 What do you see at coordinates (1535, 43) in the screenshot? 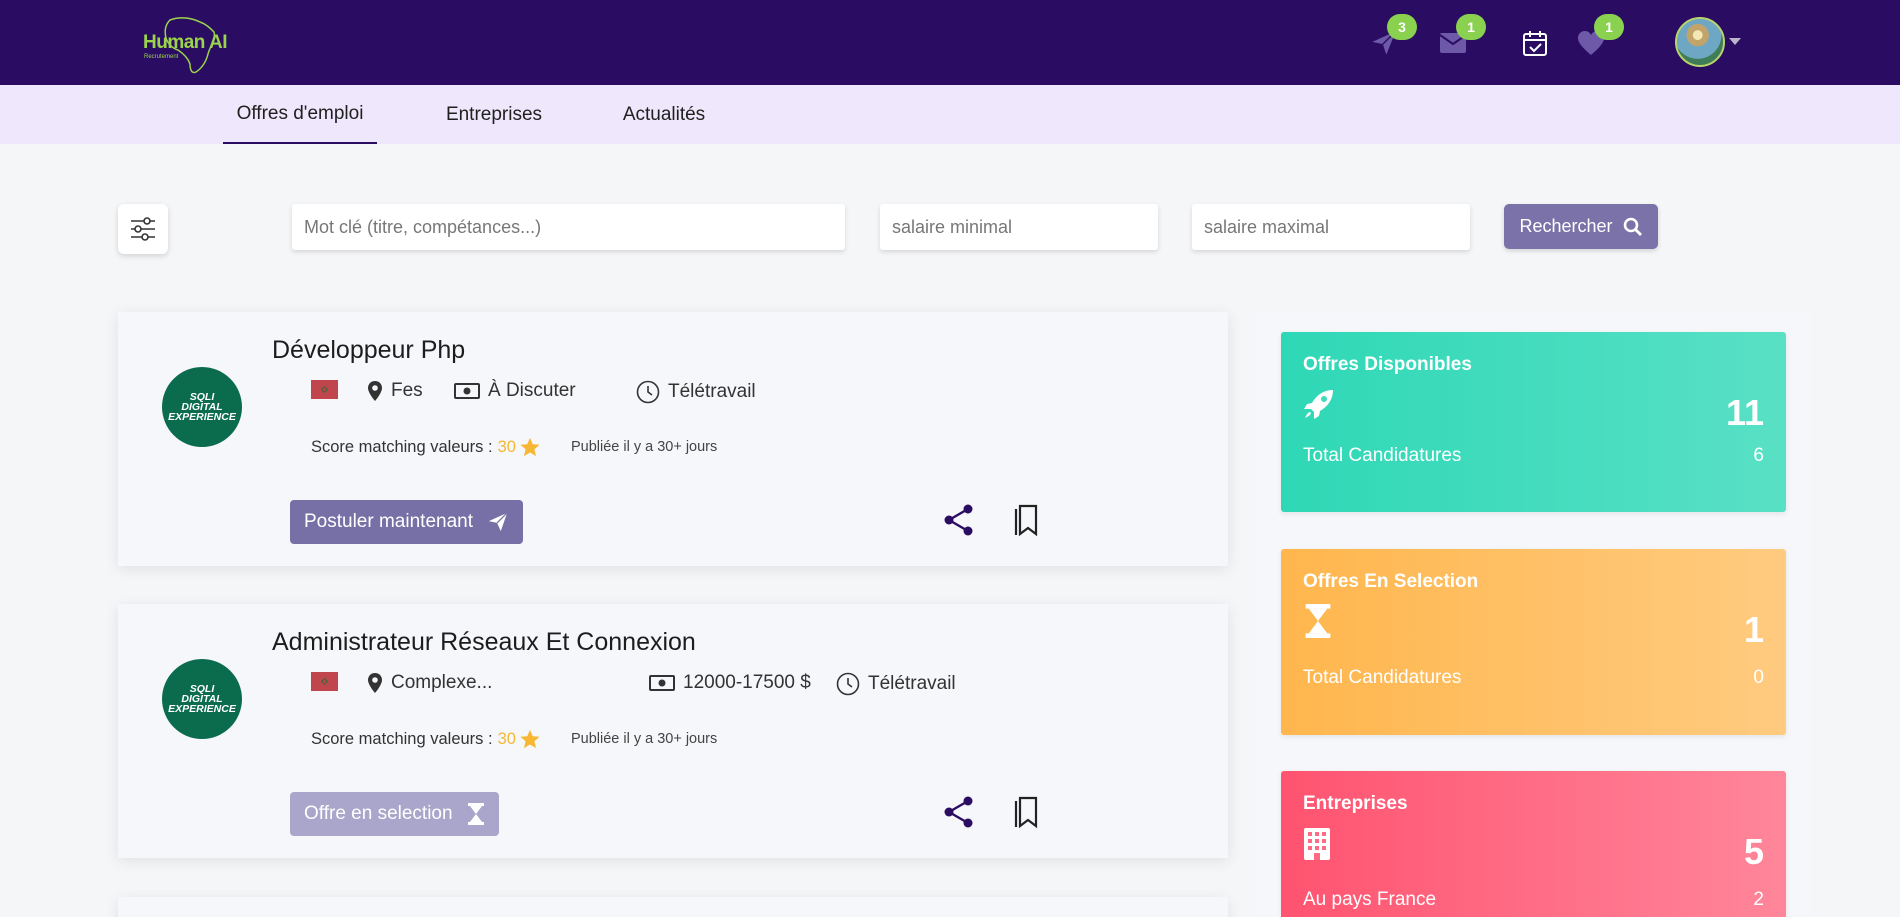
I see `calendar-check-icon` at bounding box center [1535, 43].